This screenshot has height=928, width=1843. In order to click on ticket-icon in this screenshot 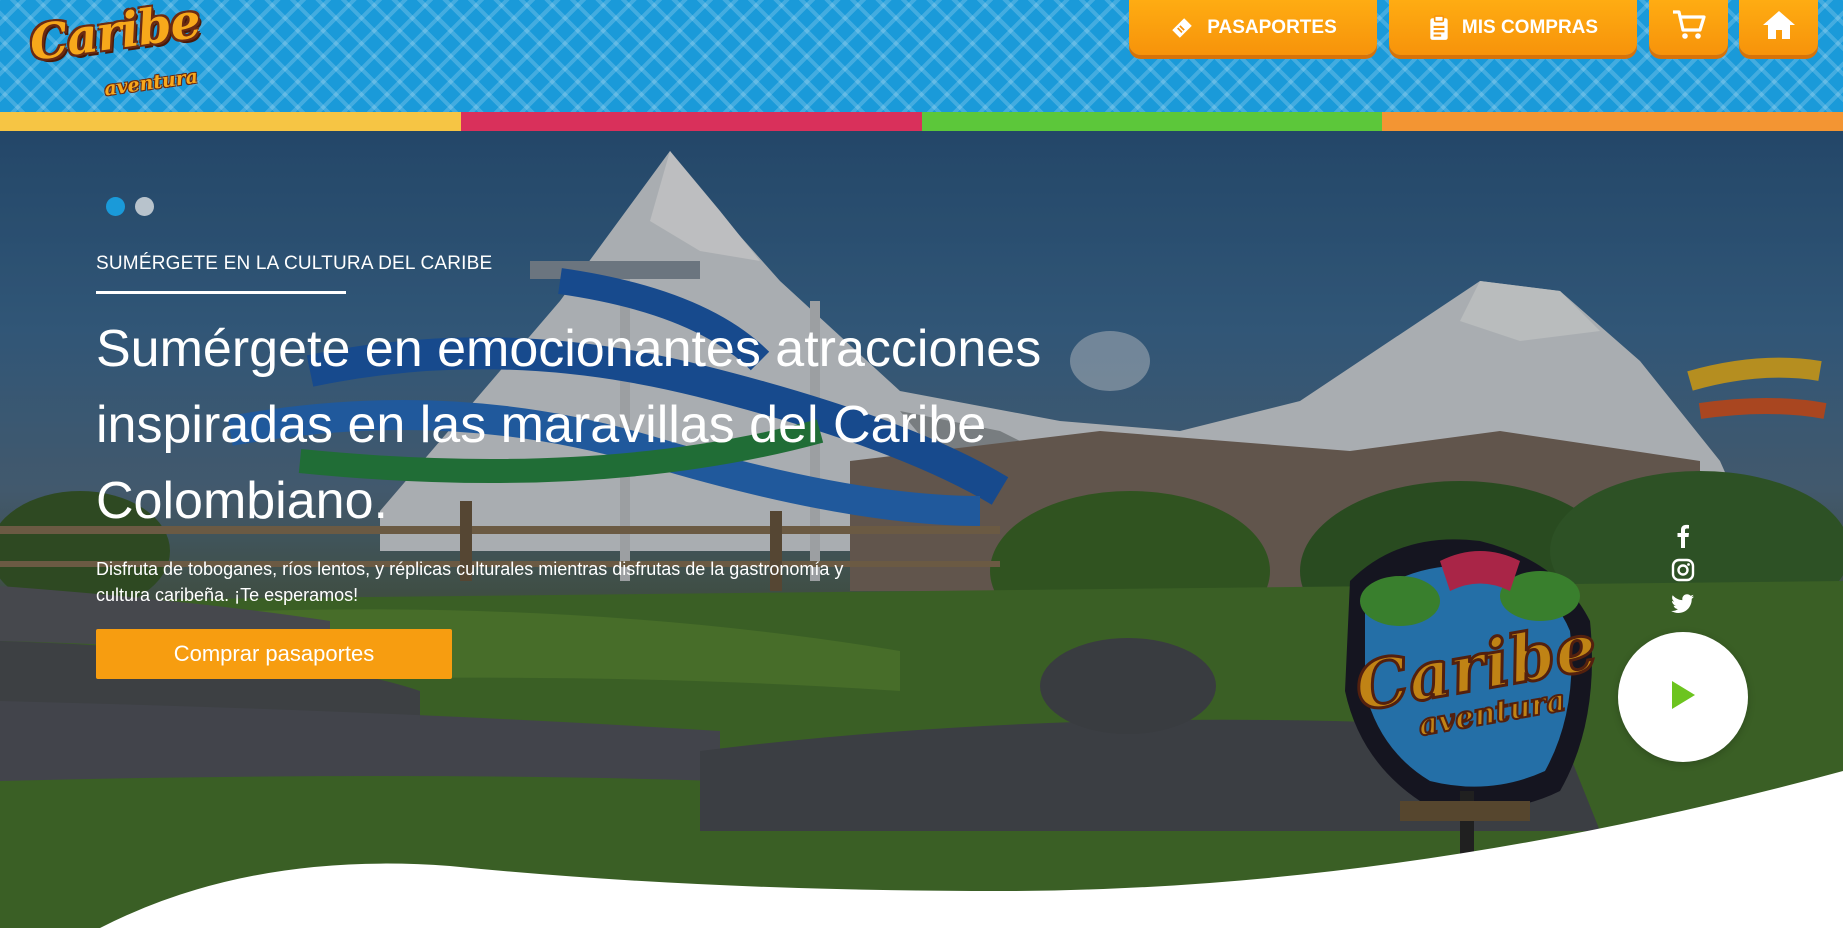, I will do `click(1182, 28)`.